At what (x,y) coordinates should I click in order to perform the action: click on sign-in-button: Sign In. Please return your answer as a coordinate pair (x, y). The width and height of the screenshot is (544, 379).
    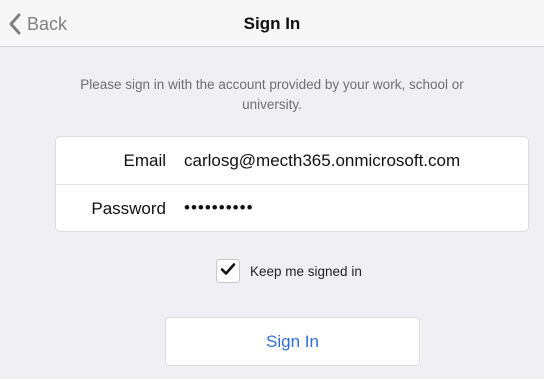
    Looking at the image, I should click on (292, 341).